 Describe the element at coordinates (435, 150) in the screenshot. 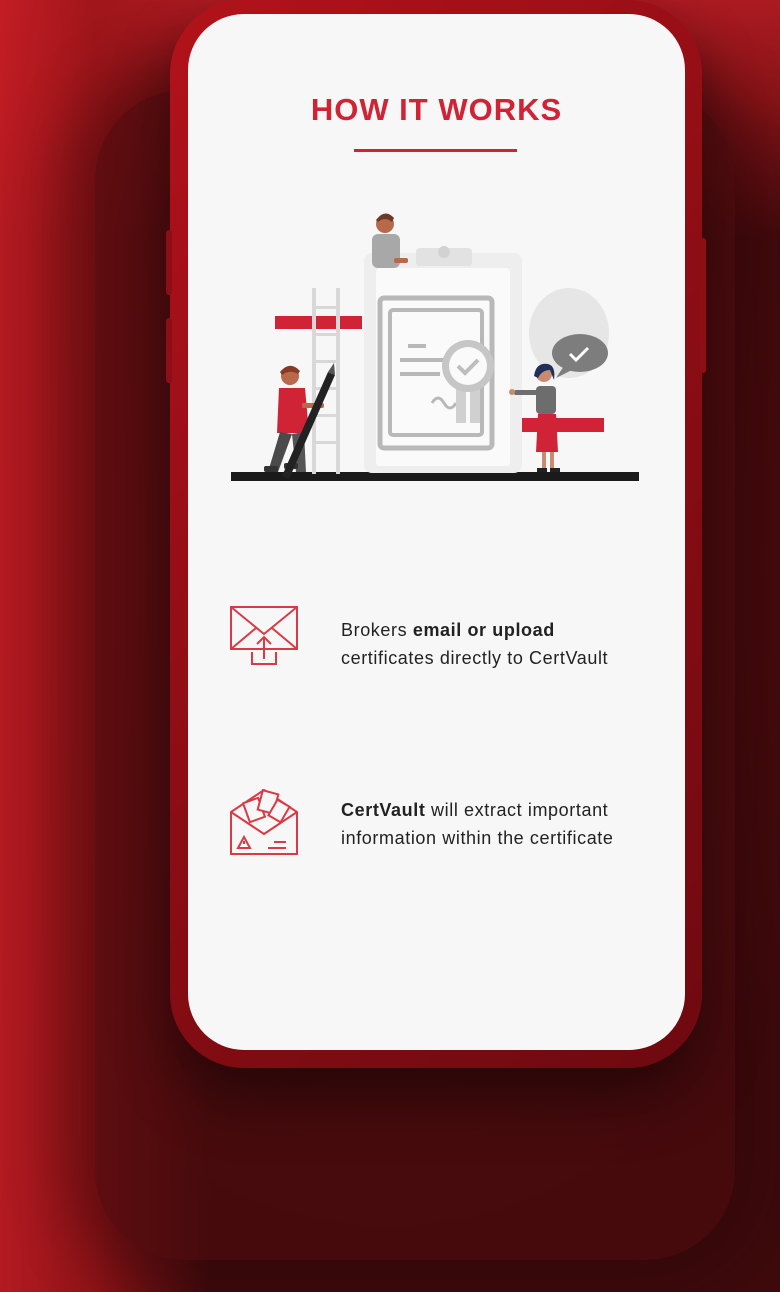

I see `title-underline` at that location.